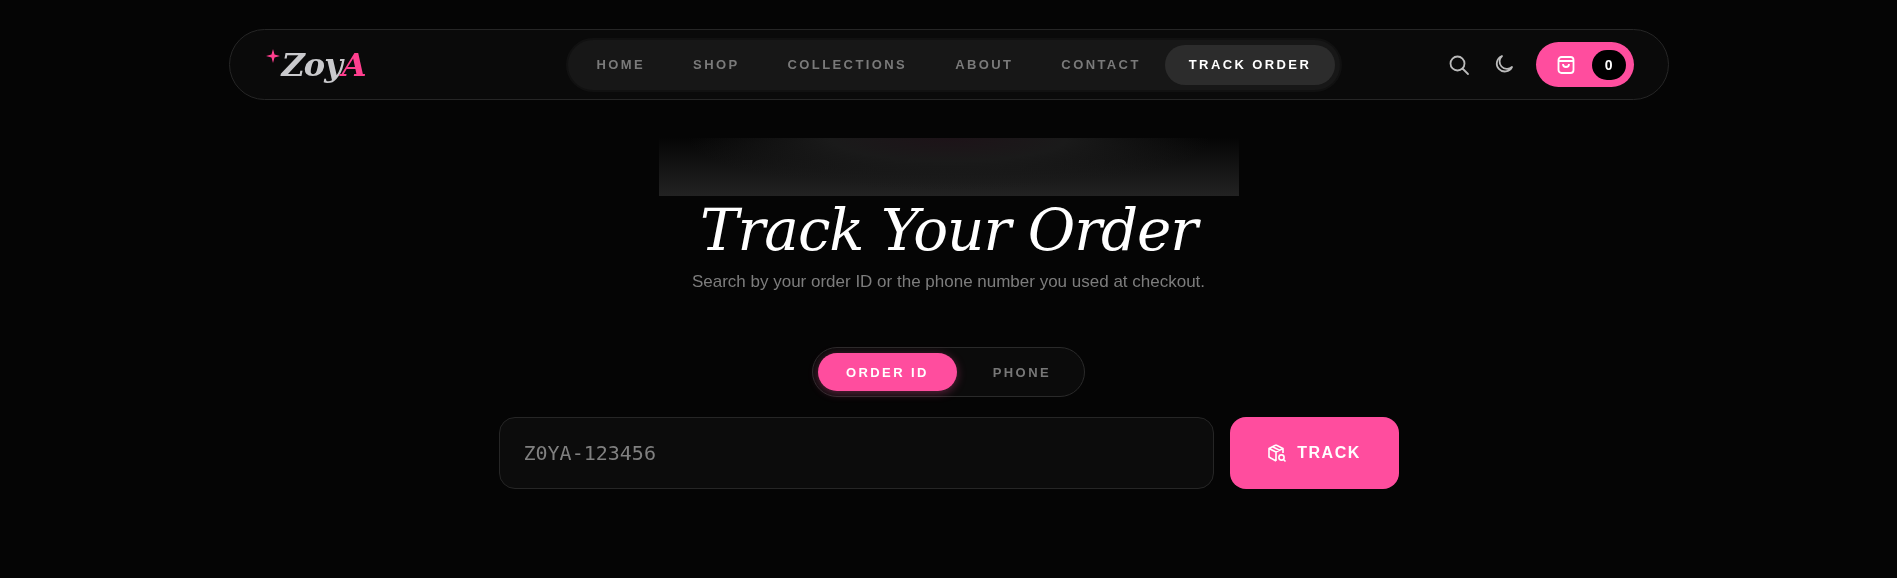 This screenshot has width=1897, height=578. I want to click on shopping-bag-icon, so click(1565, 64).